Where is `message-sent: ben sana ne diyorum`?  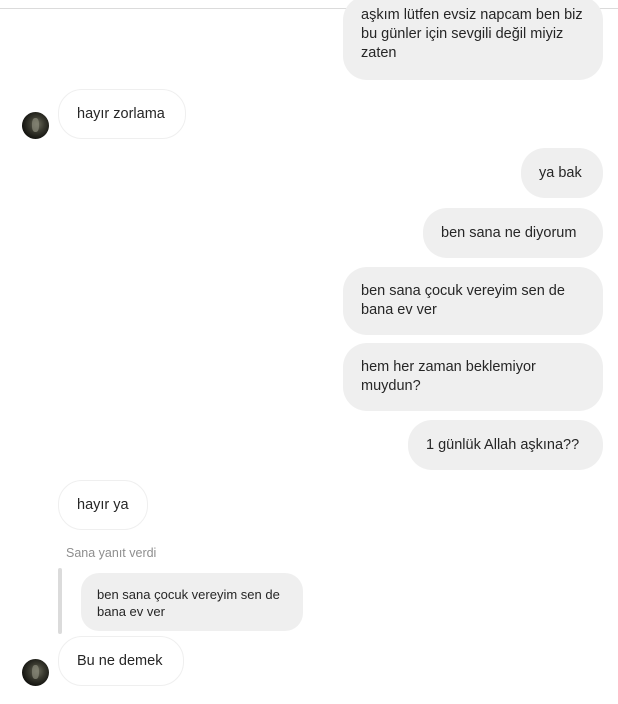 message-sent: ben sana ne diyorum is located at coordinates (513, 233).